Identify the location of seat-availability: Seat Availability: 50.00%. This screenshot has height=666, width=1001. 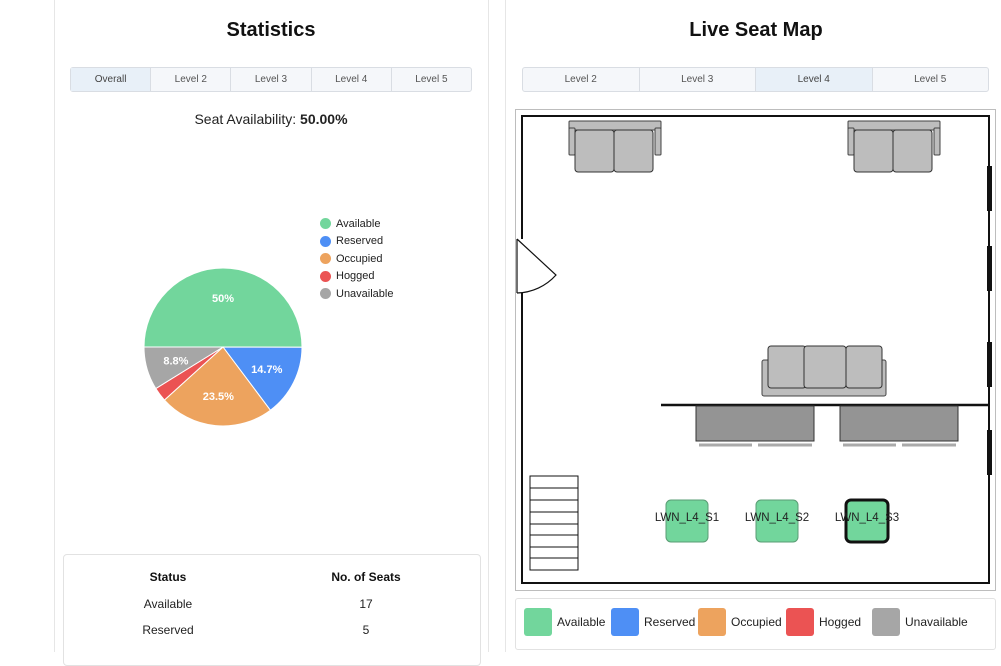
(271, 119).